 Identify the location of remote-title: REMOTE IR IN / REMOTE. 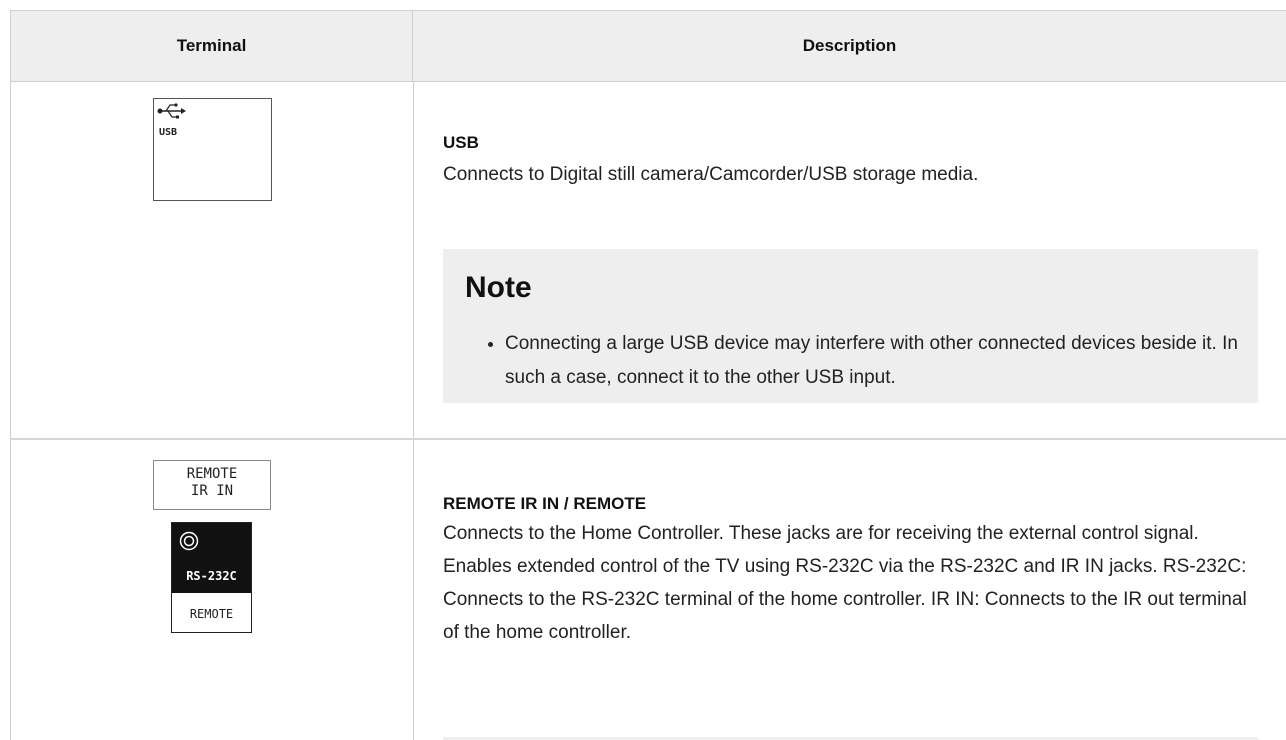
(545, 503).